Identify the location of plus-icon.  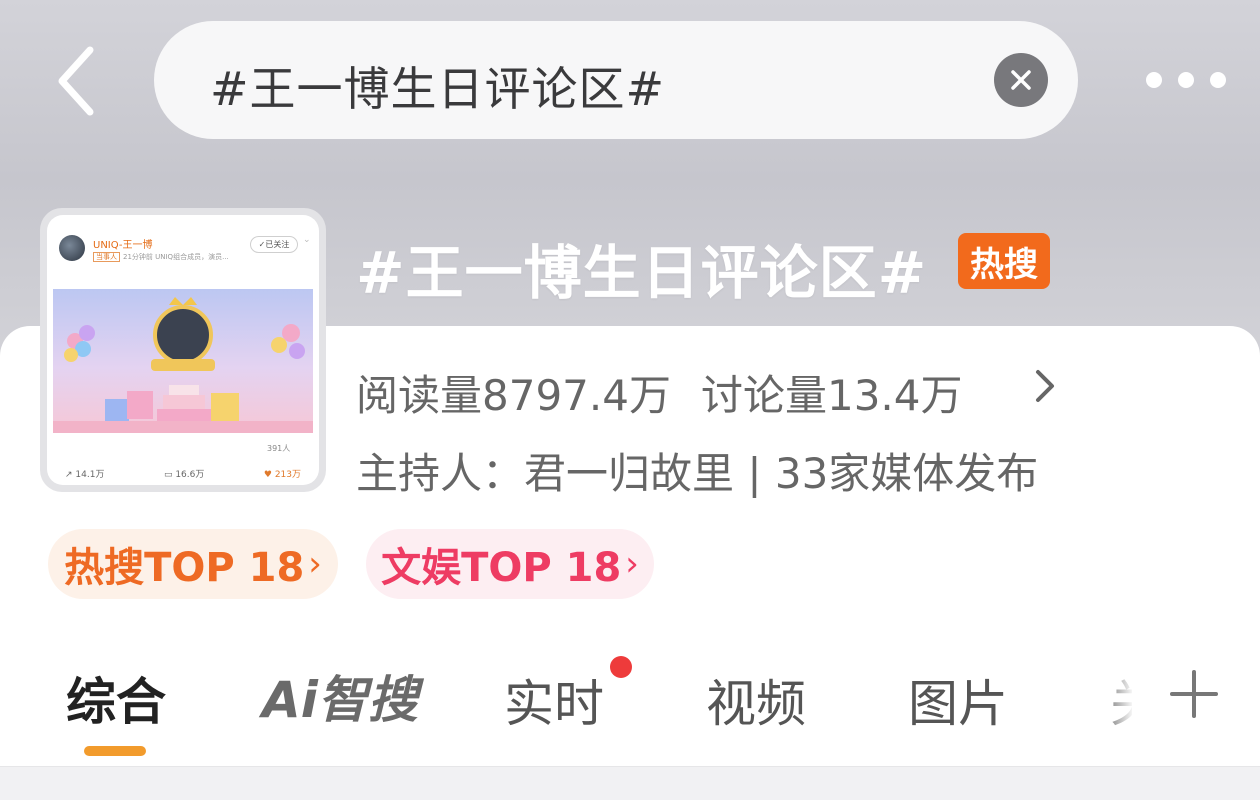
(1194, 694).